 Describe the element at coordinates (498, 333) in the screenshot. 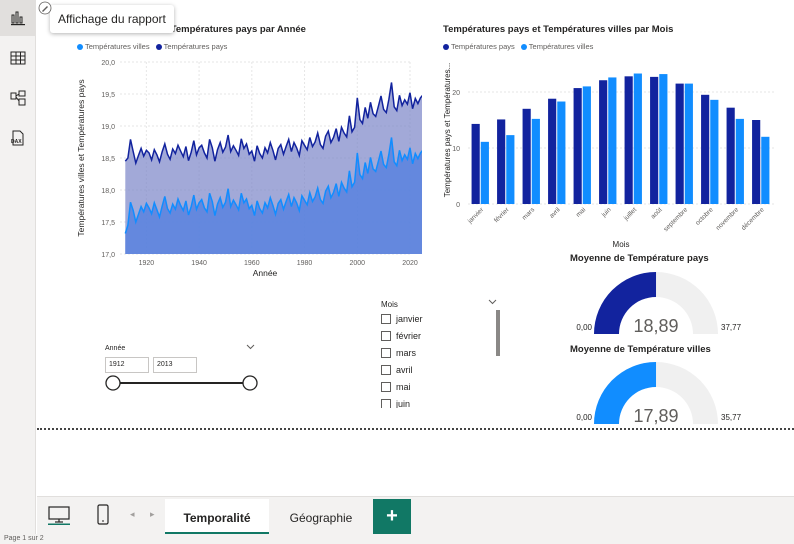

I see `mois-scrollbar` at that location.